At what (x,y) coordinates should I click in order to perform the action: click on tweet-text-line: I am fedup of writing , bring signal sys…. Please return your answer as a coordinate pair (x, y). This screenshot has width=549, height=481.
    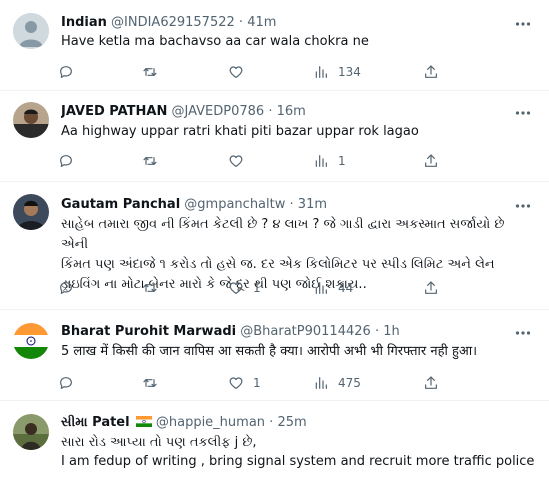
    Looking at the image, I should click on (298, 467).